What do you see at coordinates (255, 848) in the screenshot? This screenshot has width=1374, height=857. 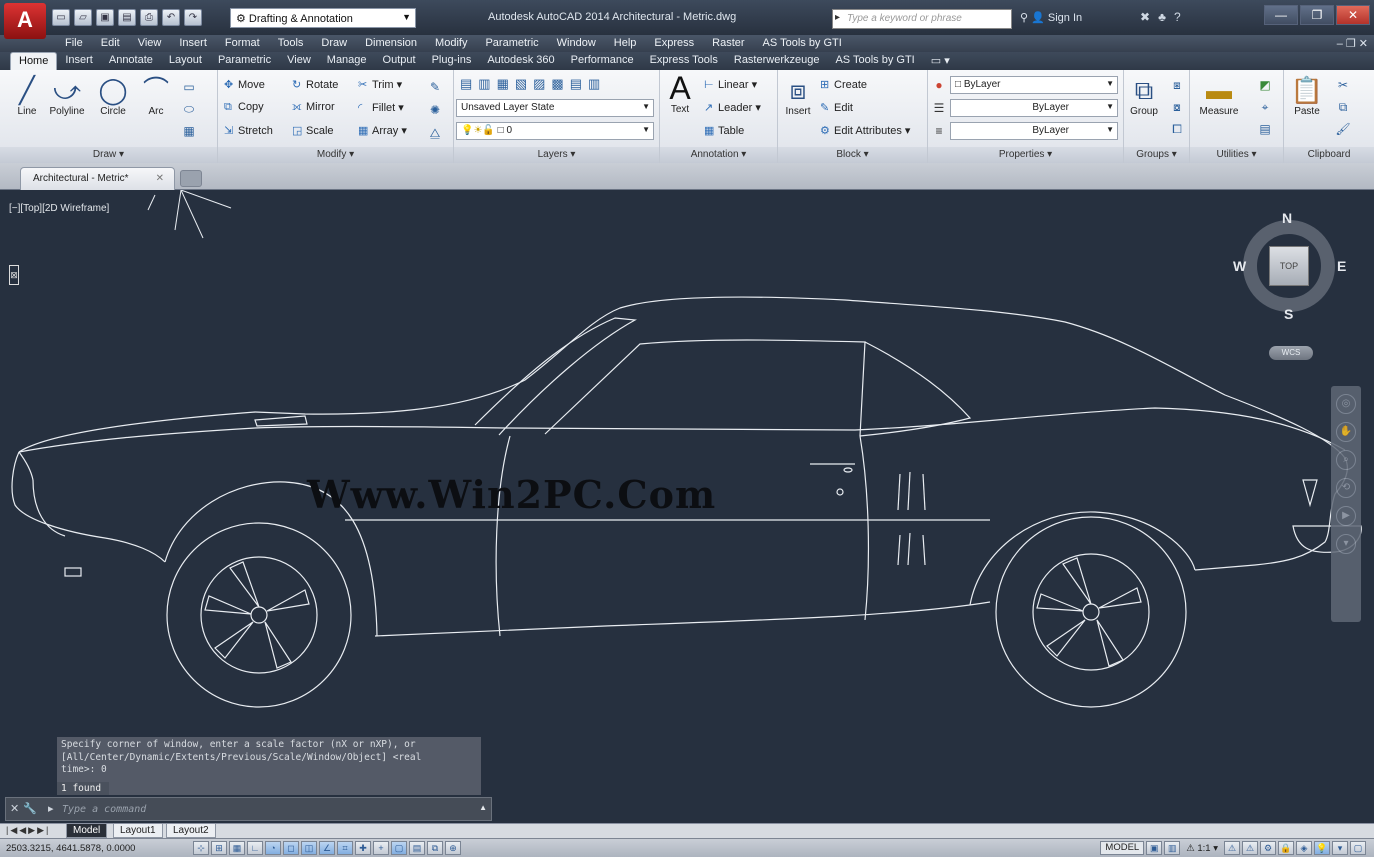 I see `ortho-mode-icon: ∟` at bounding box center [255, 848].